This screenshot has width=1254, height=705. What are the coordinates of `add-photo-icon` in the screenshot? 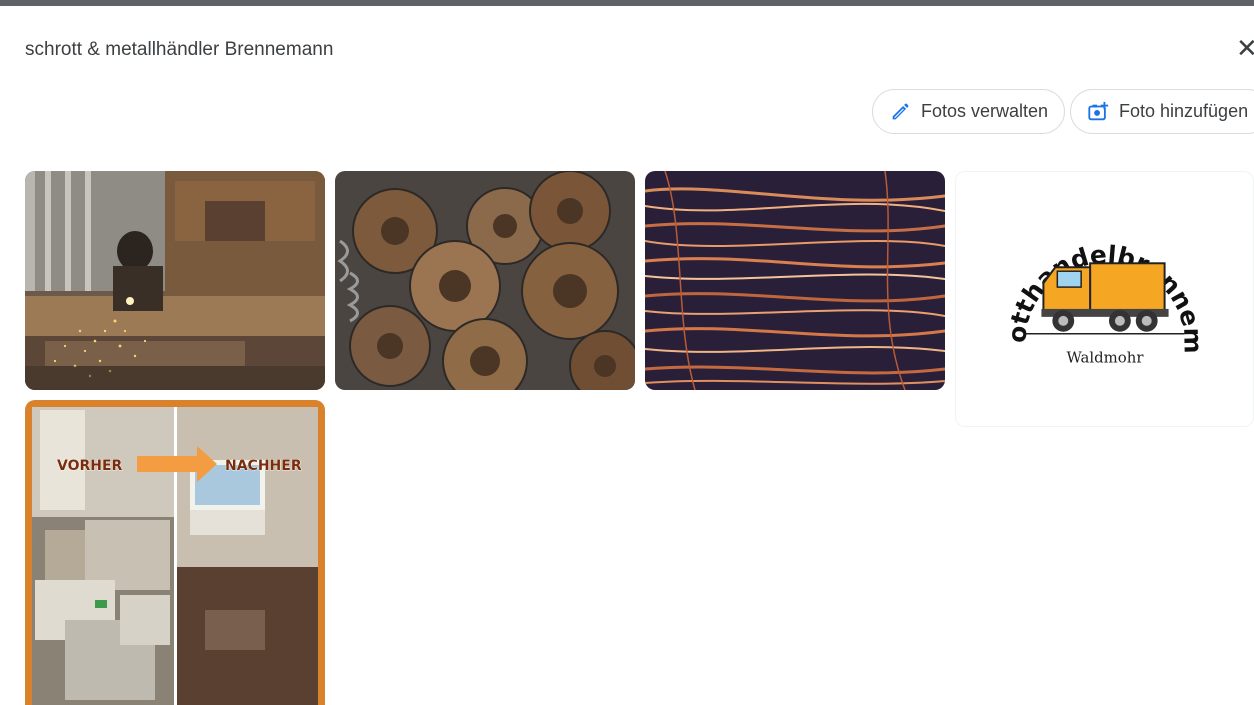 It's located at (1098, 112).